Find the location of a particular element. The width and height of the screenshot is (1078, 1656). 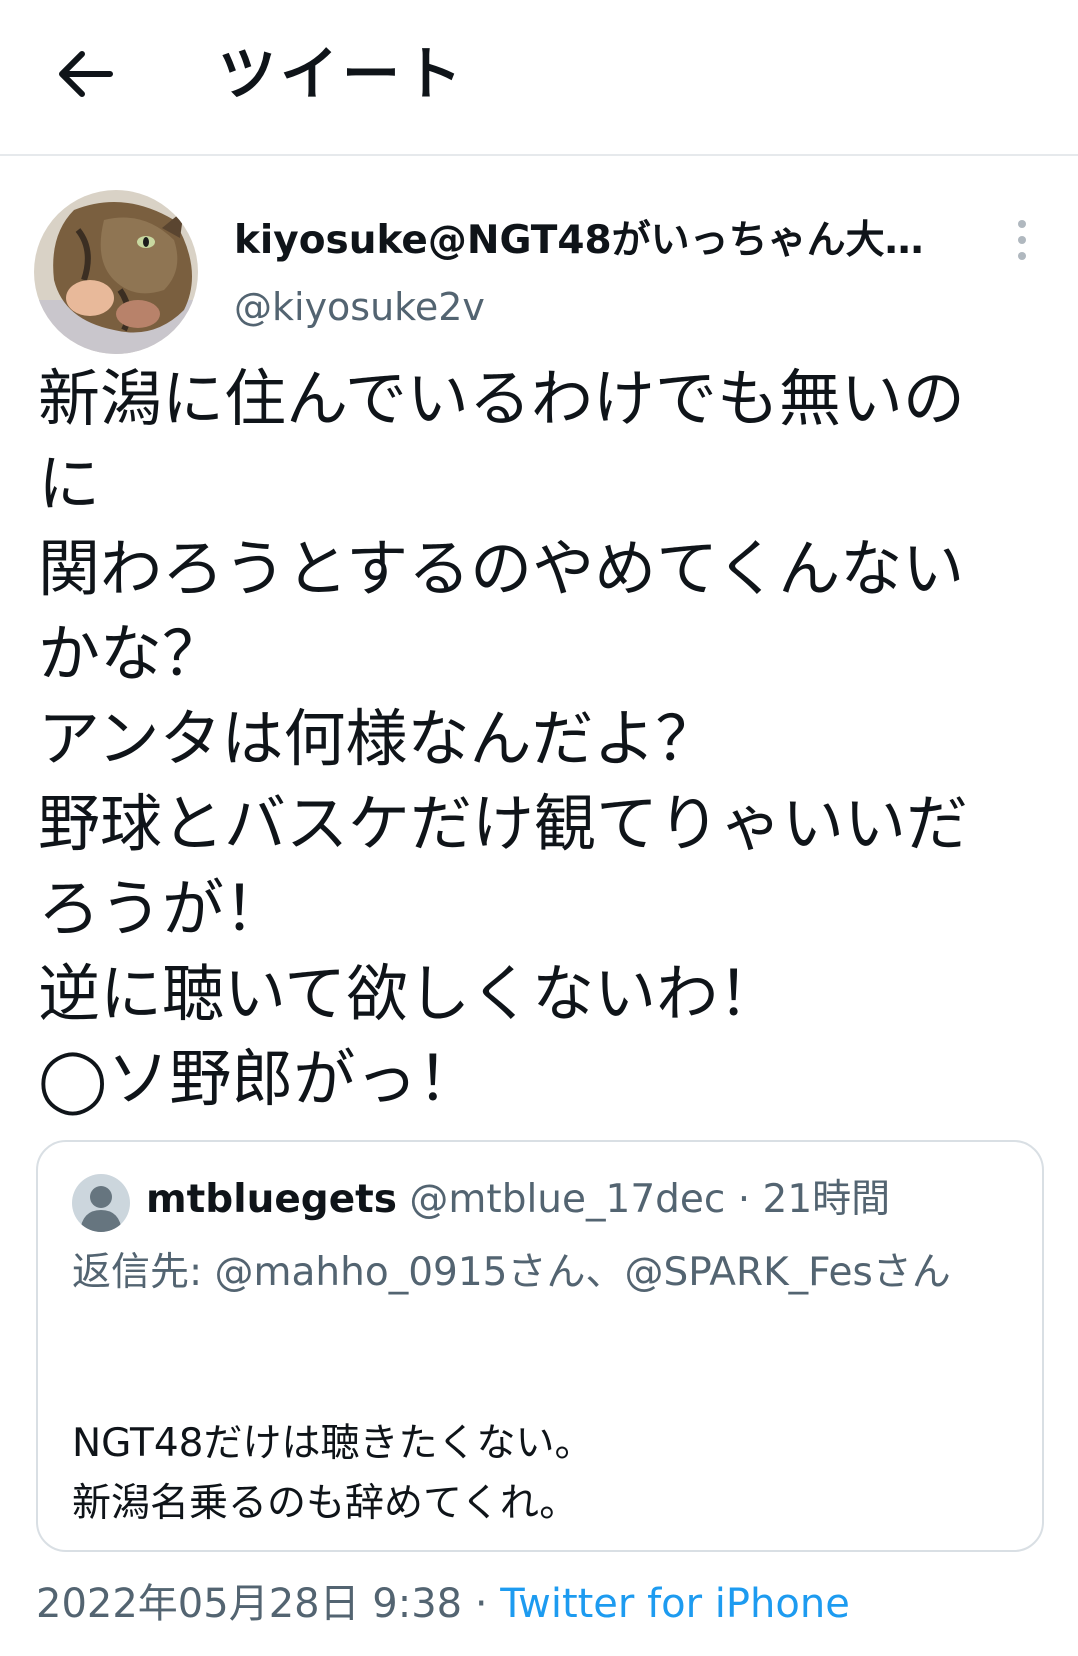

more-options-button is located at coordinates (1022, 240).